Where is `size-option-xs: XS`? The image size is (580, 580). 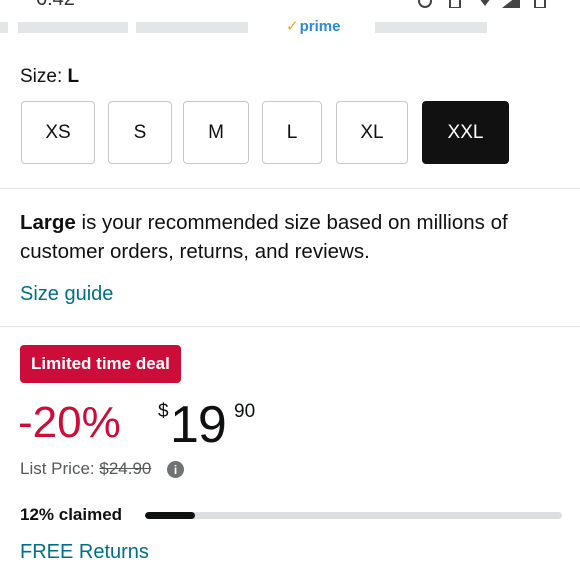 size-option-xs: XS is located at coordinates (58, 132).